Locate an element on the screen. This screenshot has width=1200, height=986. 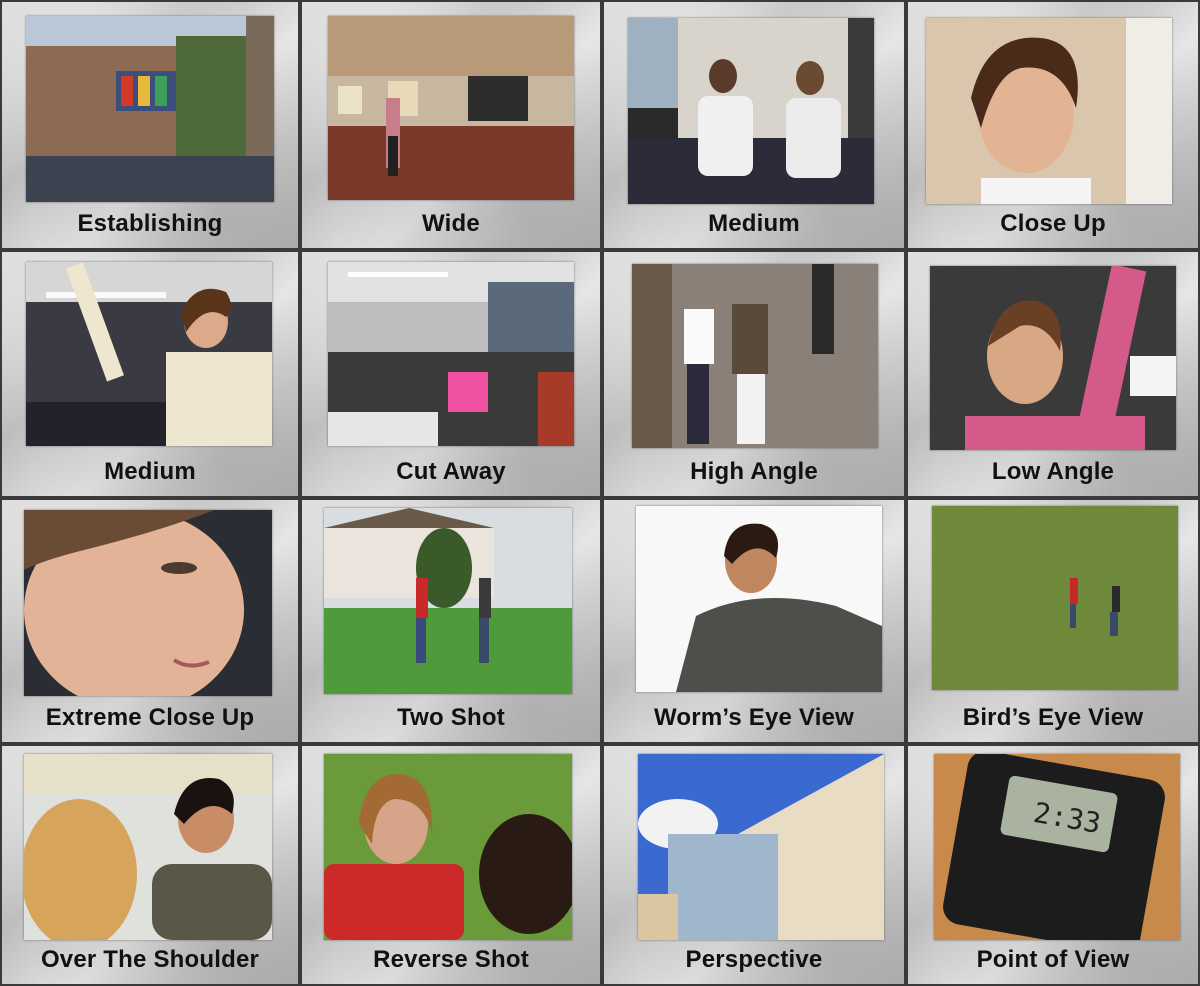
reverse-shot-photo is located at coordinates (448, 847).